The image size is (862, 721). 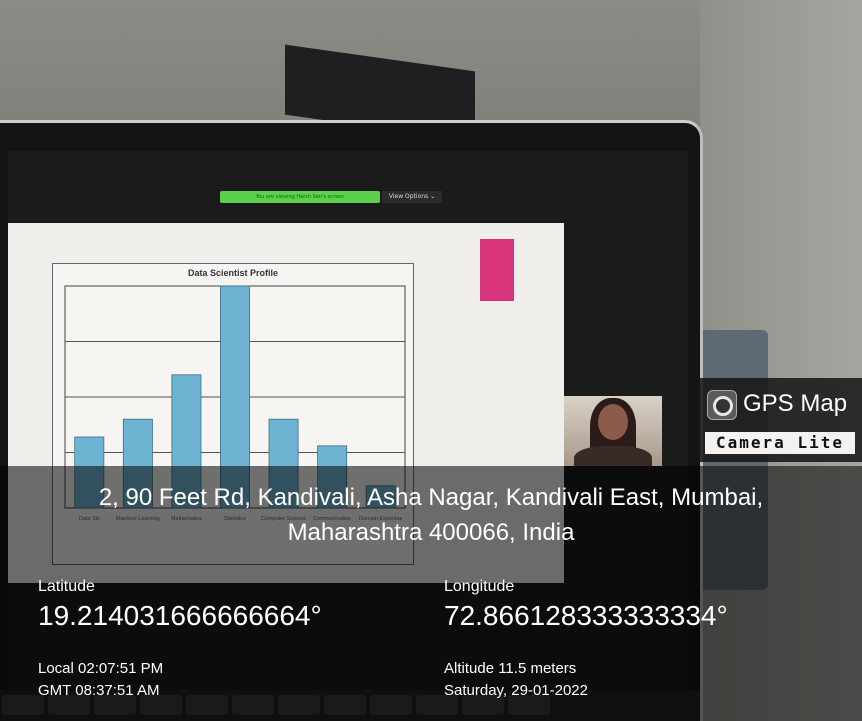 I want to click on longitude-label: Longitude, so click(x=479, y=586).